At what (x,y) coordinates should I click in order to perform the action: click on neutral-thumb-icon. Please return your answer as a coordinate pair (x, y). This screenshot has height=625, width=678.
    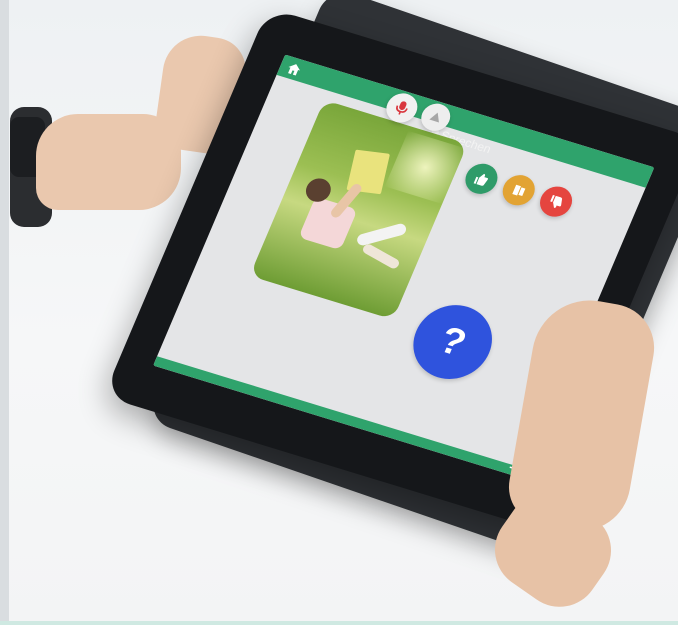
    Looking at the image, I should click on (518, 190).